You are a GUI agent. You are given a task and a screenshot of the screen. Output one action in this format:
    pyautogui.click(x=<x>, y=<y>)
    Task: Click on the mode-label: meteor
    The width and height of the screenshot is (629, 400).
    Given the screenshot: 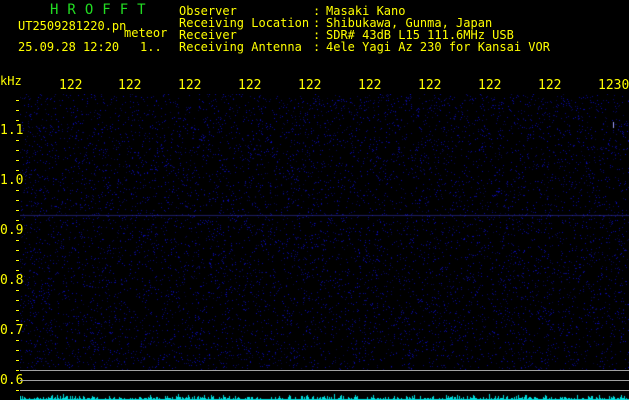 What is the action you would take?
    pyautogui.click(x=146, y=33)
    